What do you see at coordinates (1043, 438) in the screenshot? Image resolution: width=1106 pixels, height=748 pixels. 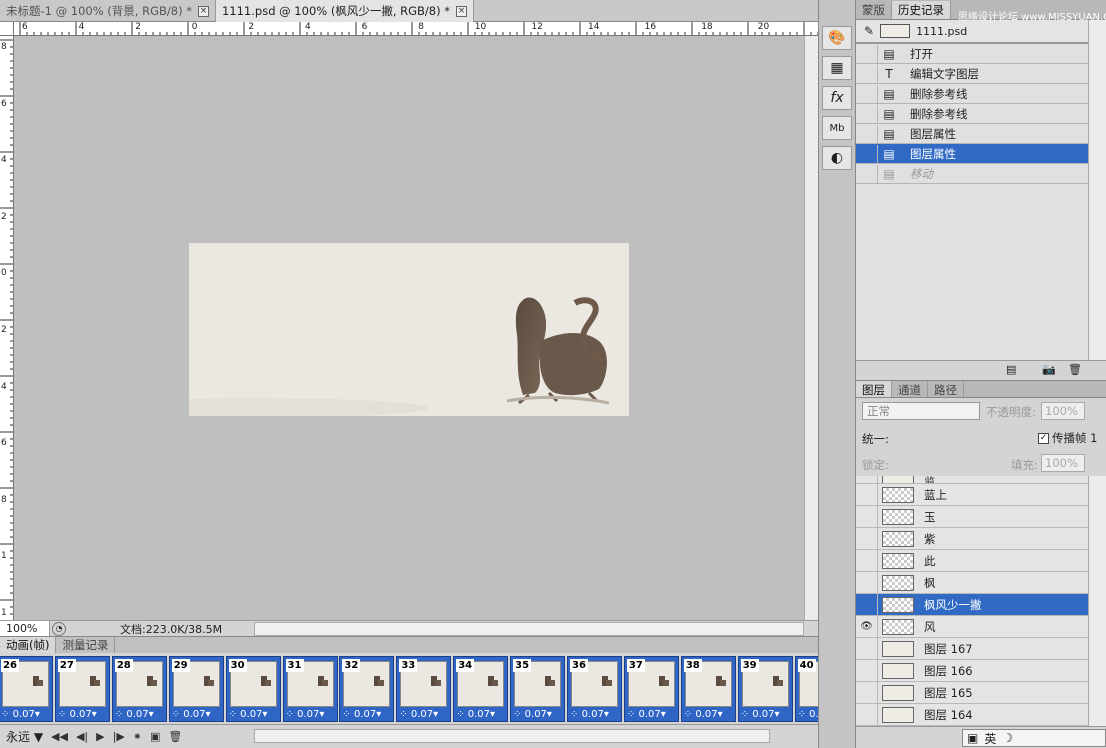 I see `propagate-checkbox: ✓` at bounding box center [1043, 438].